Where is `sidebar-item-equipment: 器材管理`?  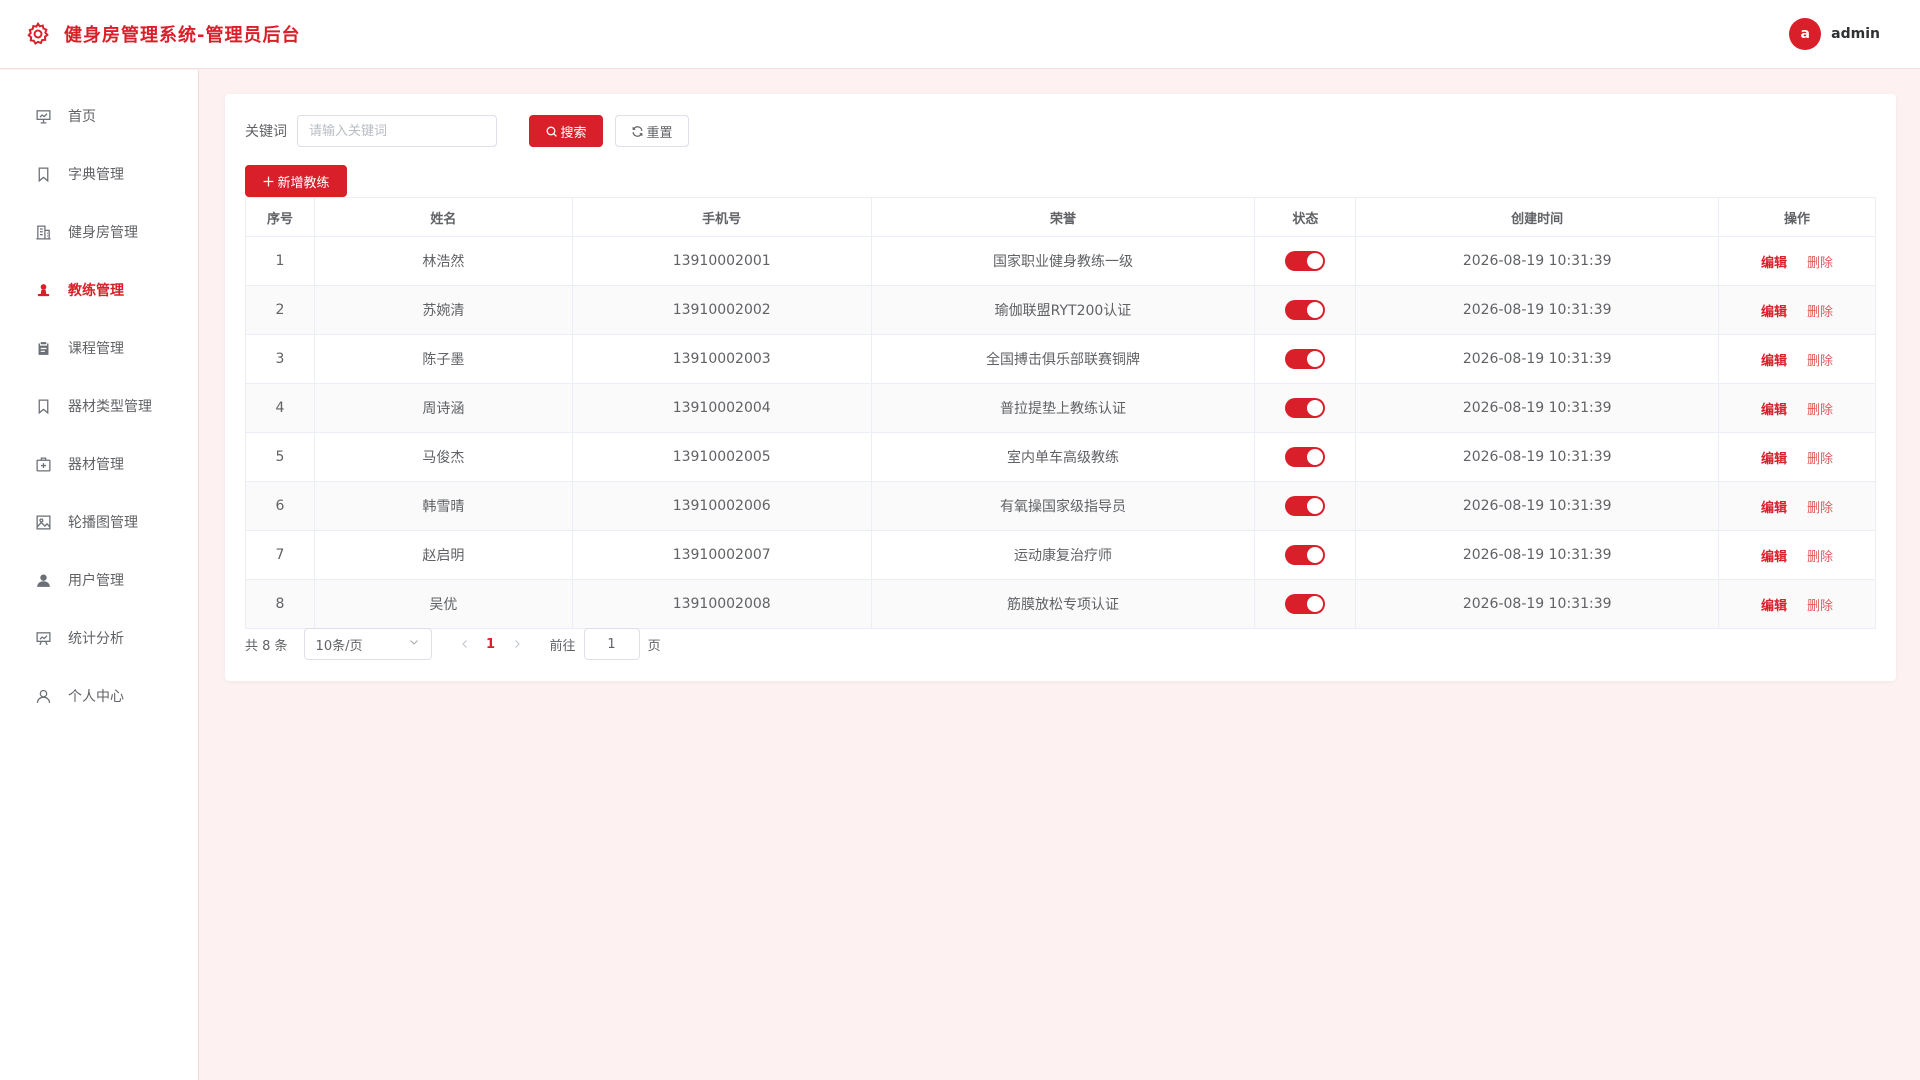
sidebar-item-equipment: 器材管理 is located at coordinates (99, 464).